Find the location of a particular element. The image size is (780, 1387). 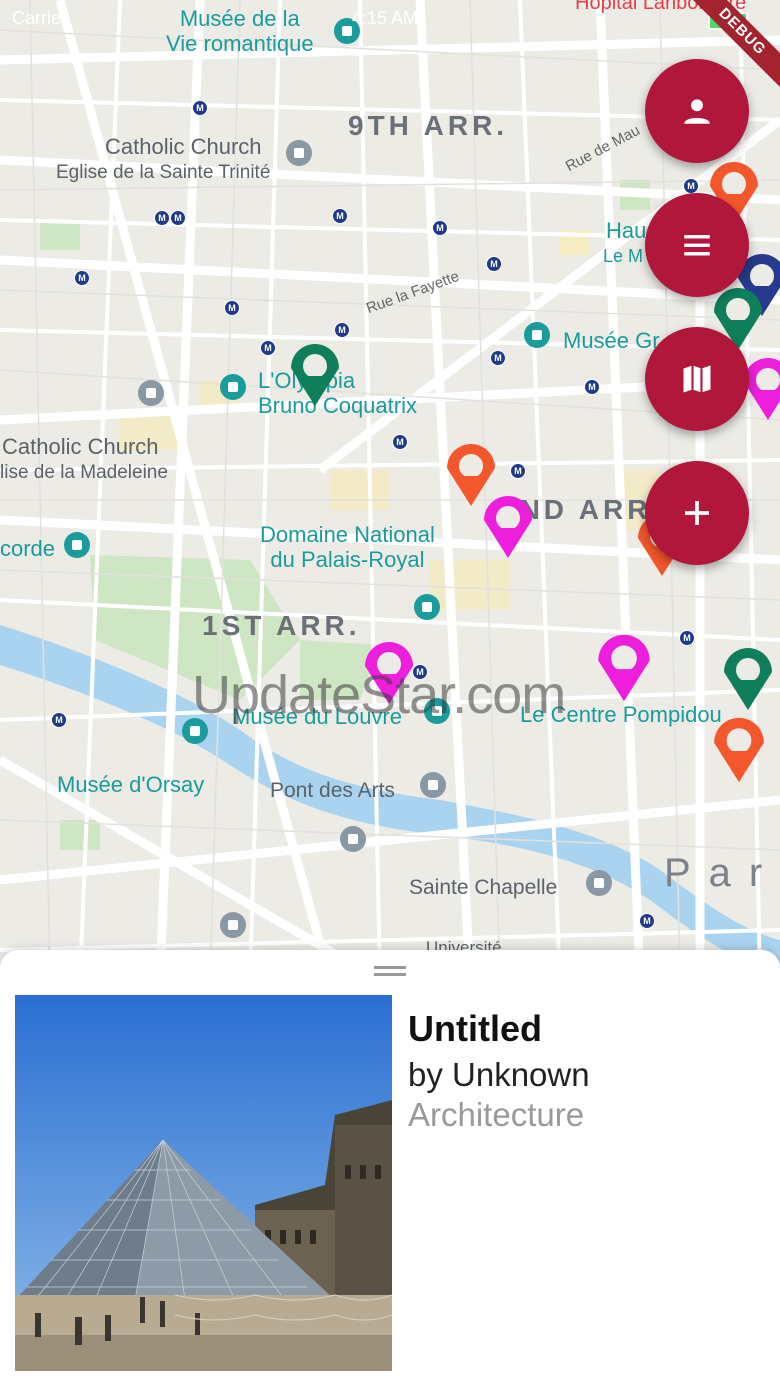

status-carrier: Carrier is located at coordinates (40, 18).